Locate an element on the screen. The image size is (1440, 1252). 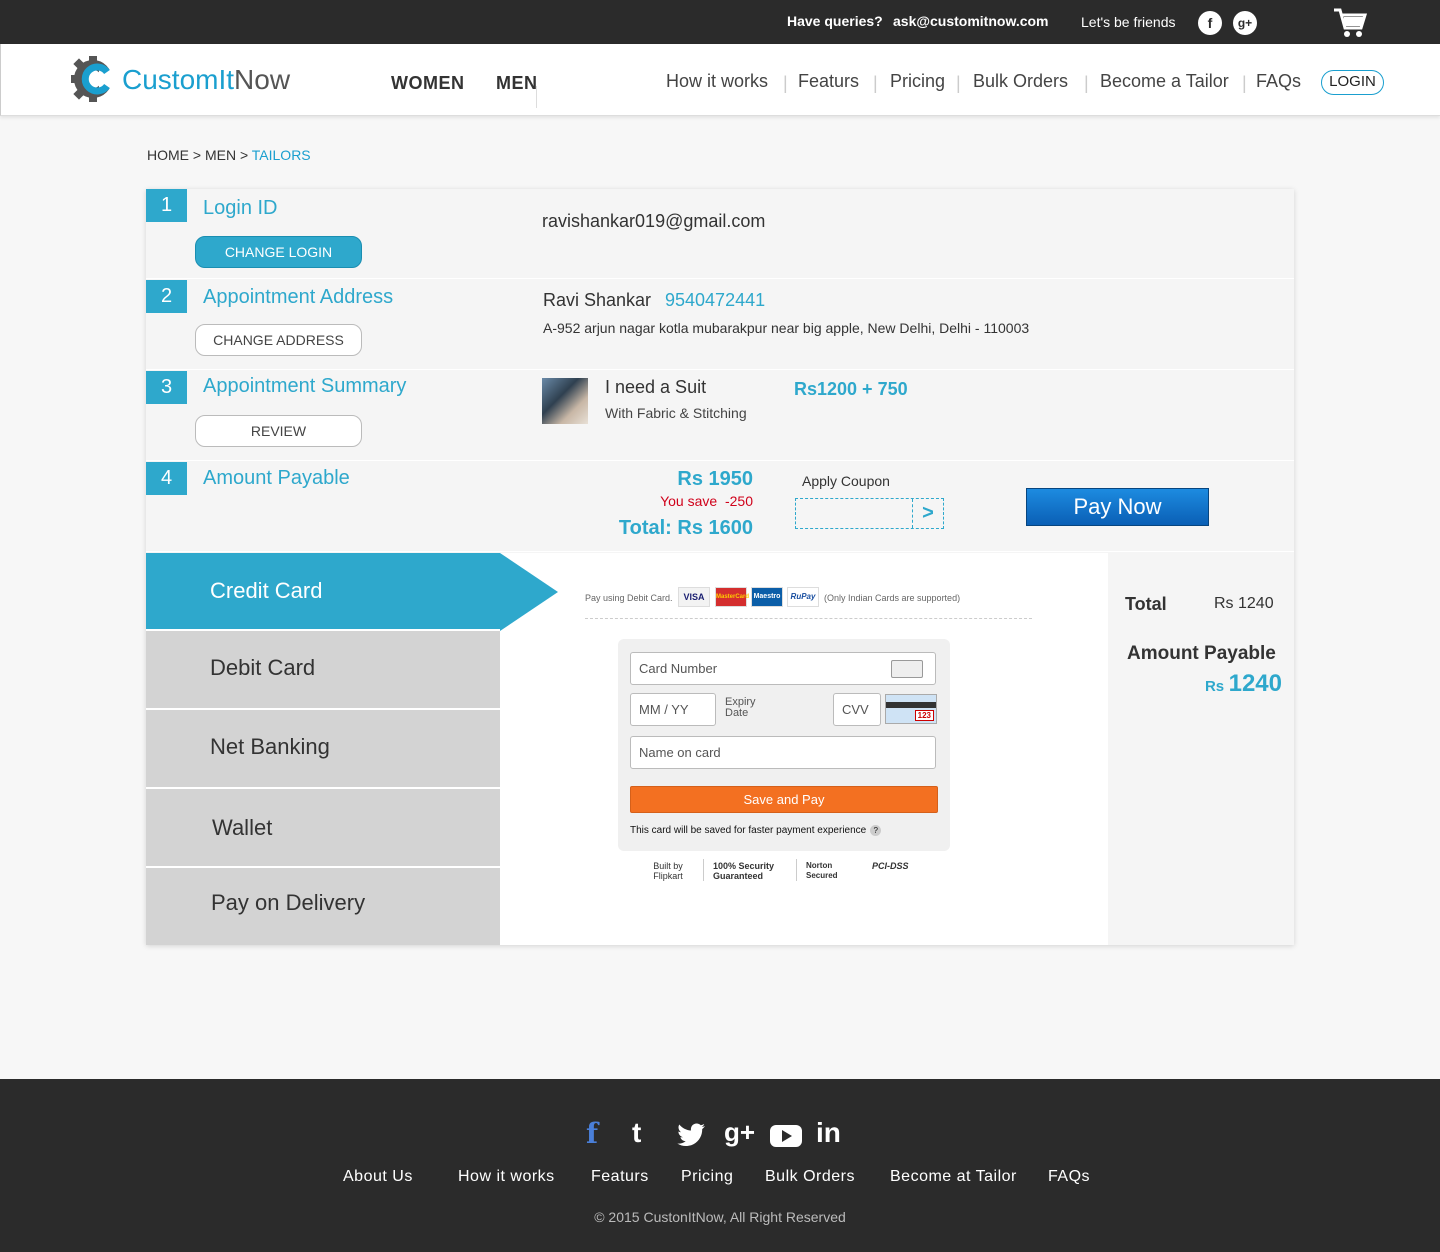
cvv-card-icon: 123 is located at coordinates (911, 709).